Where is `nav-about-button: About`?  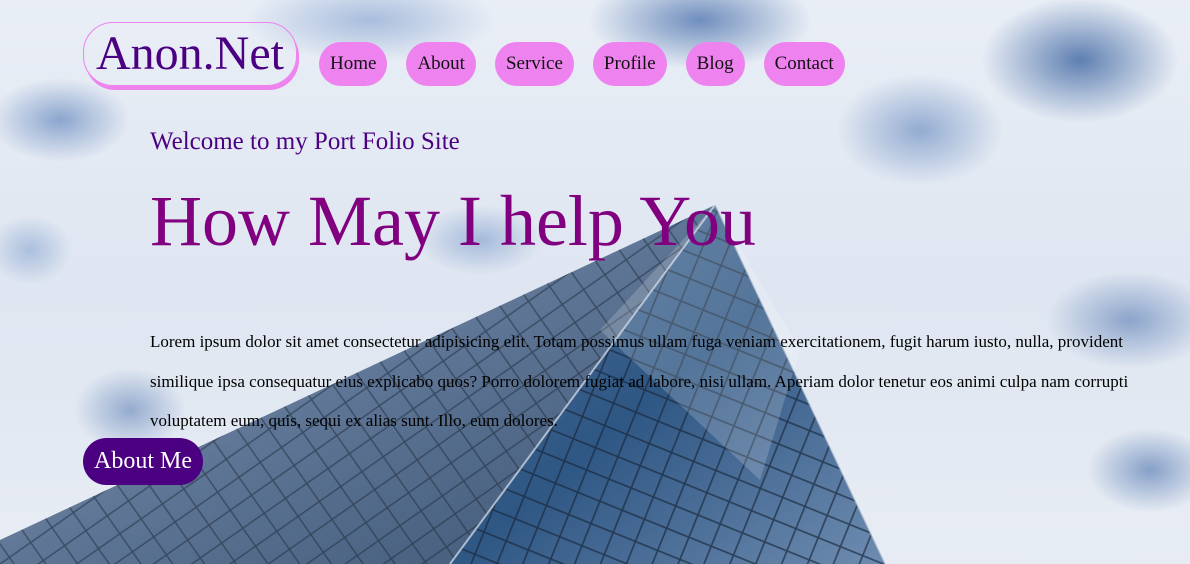 nav-about-button: About is located at coordinates (441, 64).